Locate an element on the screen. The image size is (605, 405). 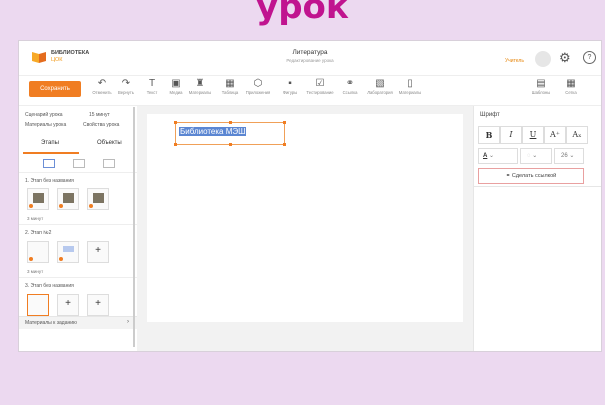
tool-grid: ▦ Сетка is located at coordinates (571, 87).